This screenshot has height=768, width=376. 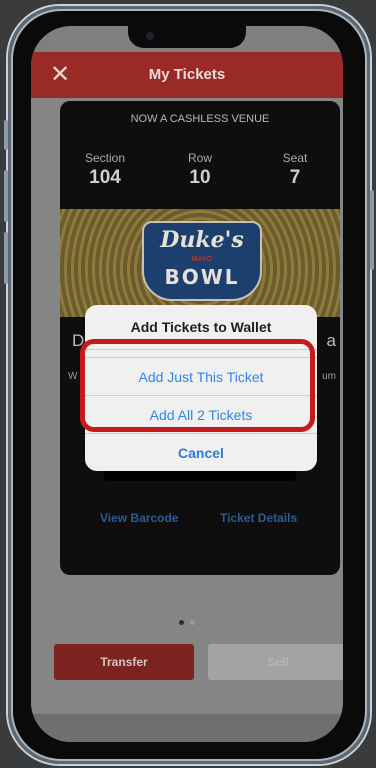 I want to click on event-image: Duke's MAYO BOWL, so click(x=200, y=263).